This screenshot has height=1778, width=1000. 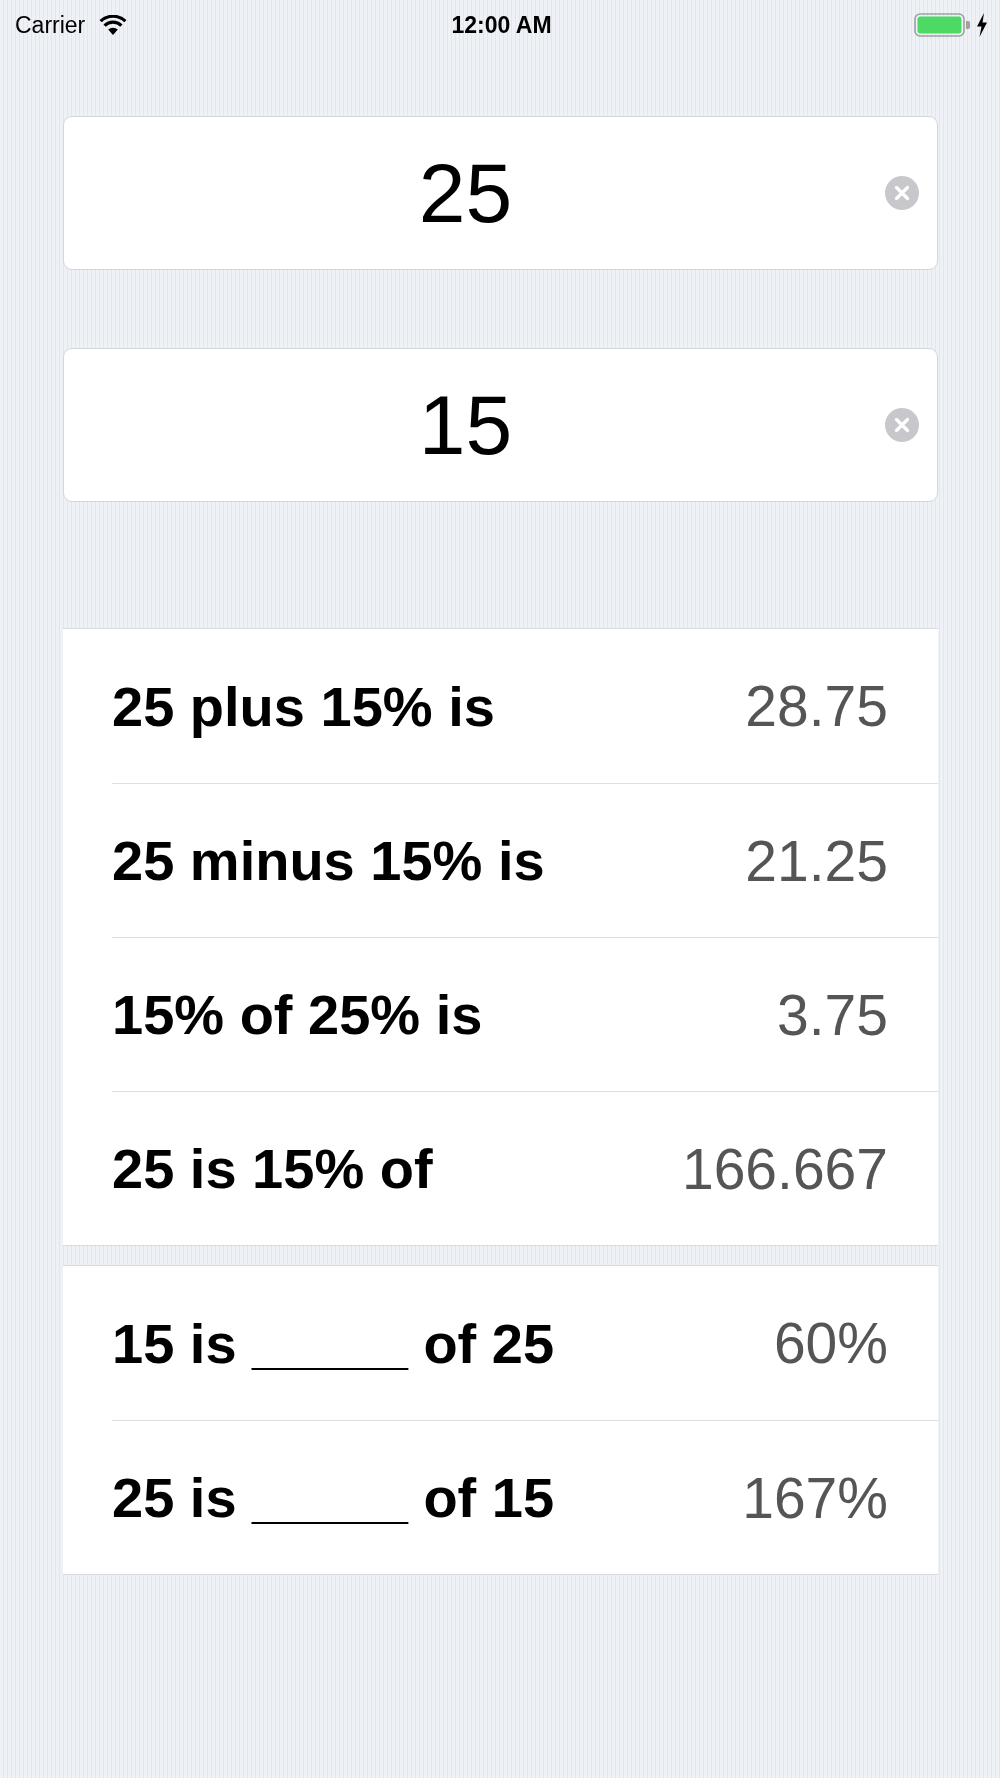 What do you see at coordinates (816, 706) in the screenshot?
I see `result-value: 28.75` at bounding box center [816, 706].